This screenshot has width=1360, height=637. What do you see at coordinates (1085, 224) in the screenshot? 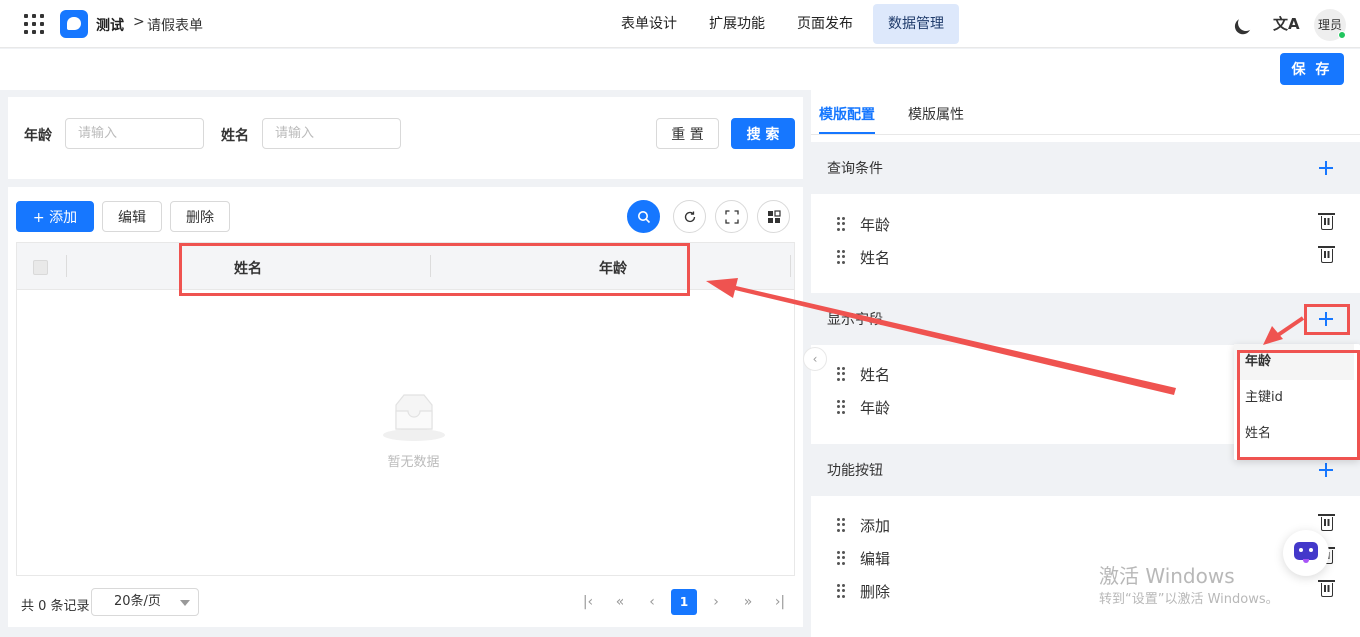
I see `list-item: 年龄` at bounding box center [1085, 224].